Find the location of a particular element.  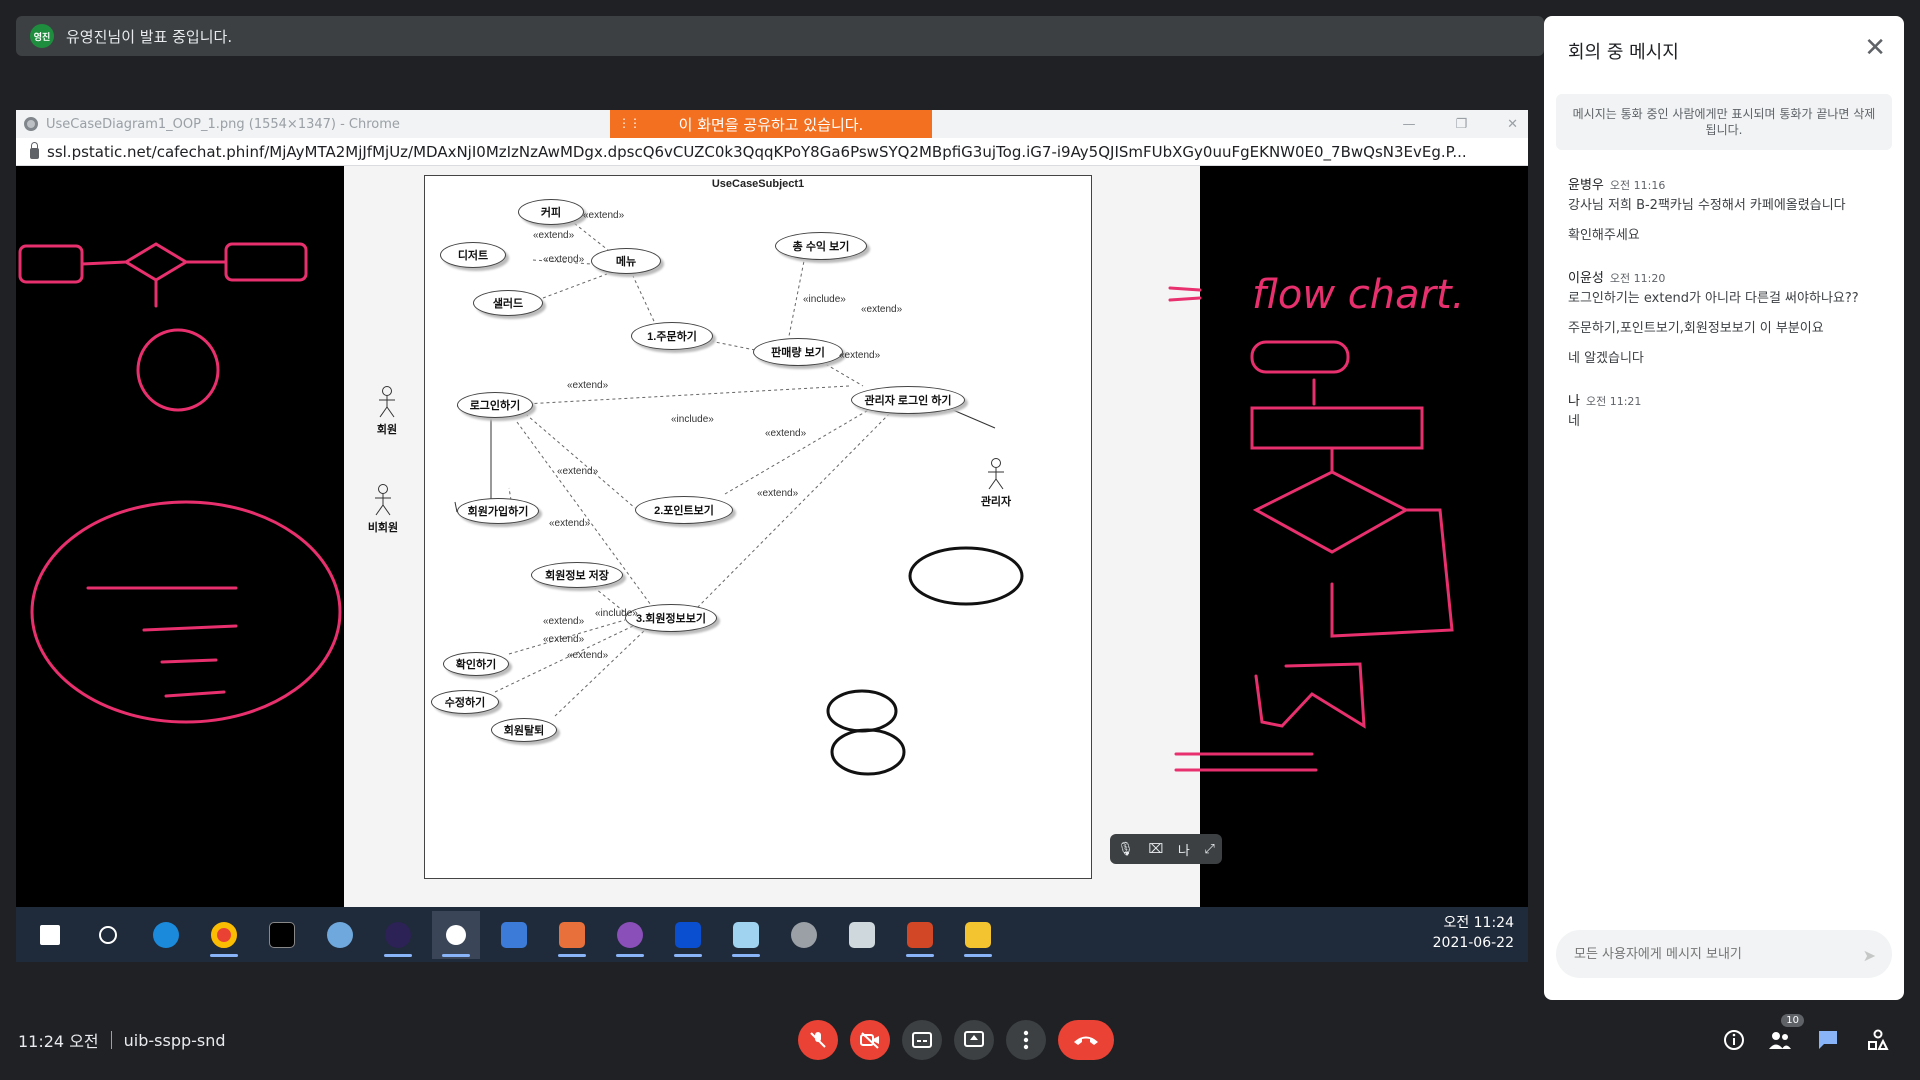

more-vert-icon is located at coordinates (1026, 1040).